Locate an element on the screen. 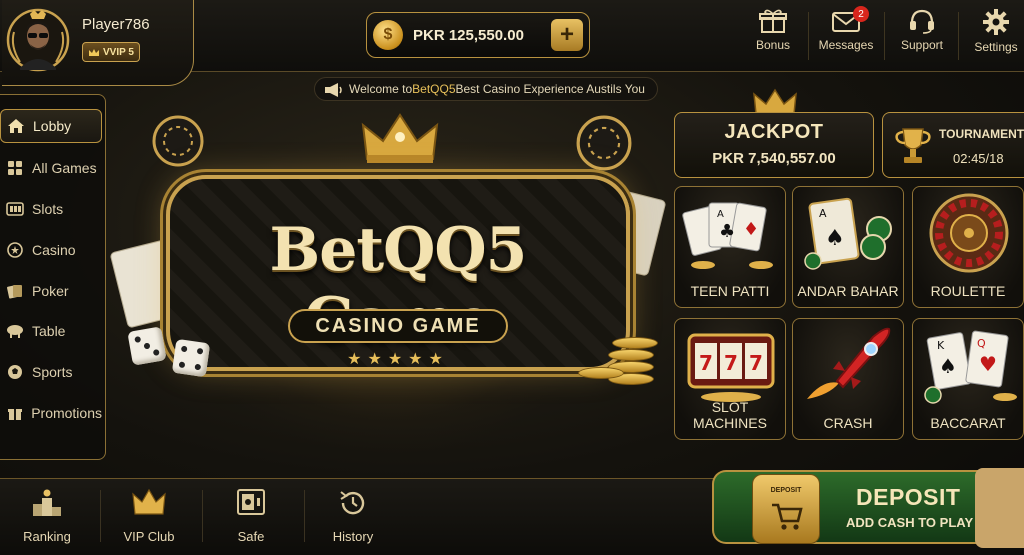 The height and width of the screenshot is (555, 1024). history-label: History is located at coordinates (353, 536).